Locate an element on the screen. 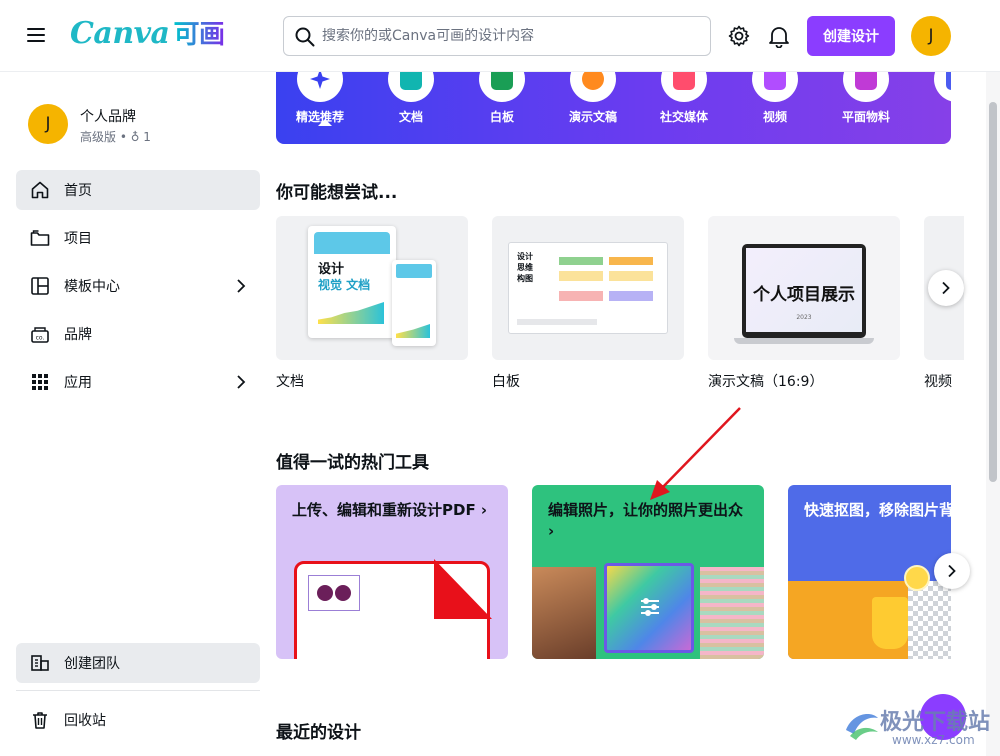 This screenshot has height=756, width=1000. suggestion-card-doc: 设计 视觉 文档 文档 is located at coordinates (372, 303).